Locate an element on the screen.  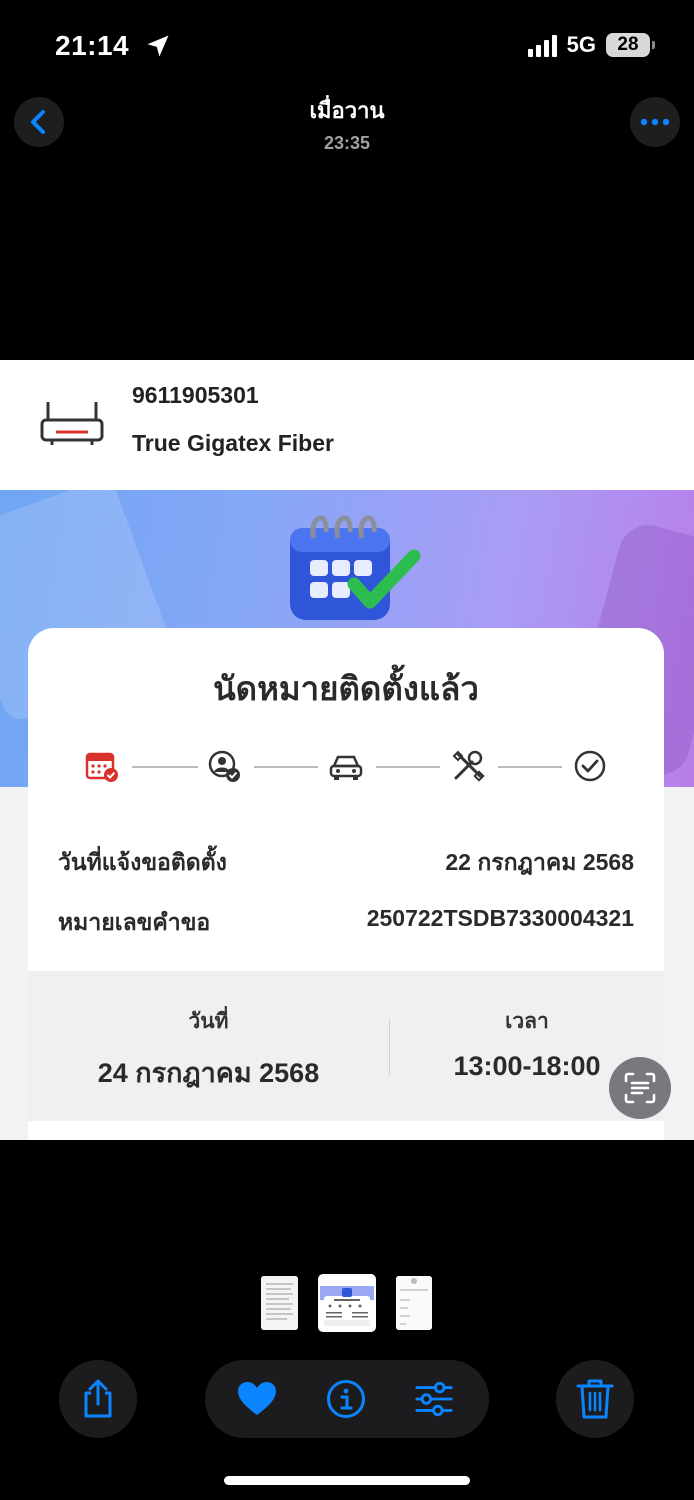
live-text-button is located at coordinates (640, 1088).